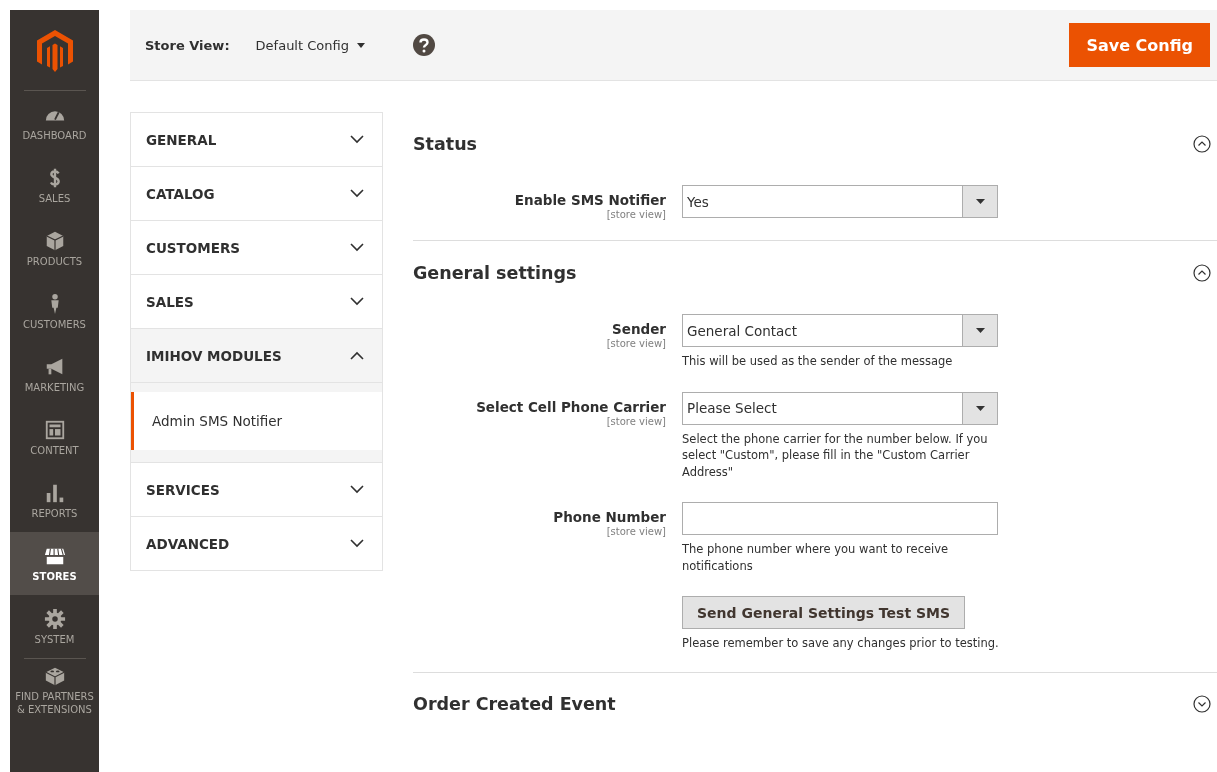  Describe the element at coordinates (639, 329) in the screenshot. I see `field-label: Sender` at that location.